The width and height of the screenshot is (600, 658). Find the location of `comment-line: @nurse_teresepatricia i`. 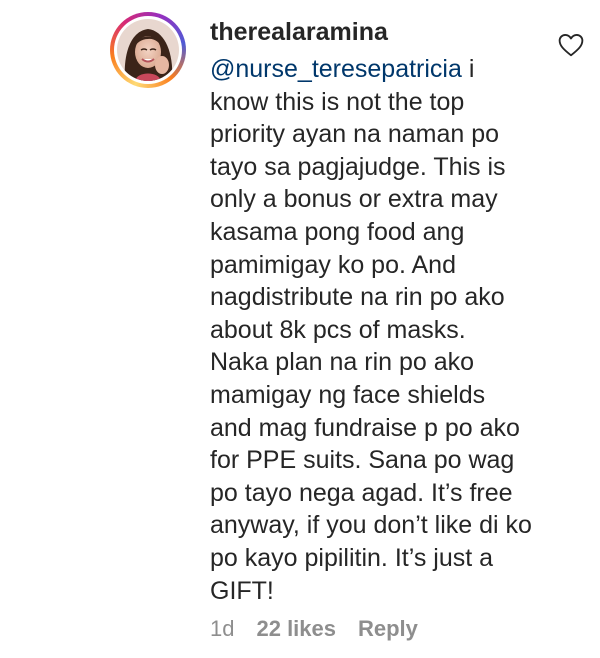

comment-line: @nurse_teresepatricia i is located at coordinates (395, 69).